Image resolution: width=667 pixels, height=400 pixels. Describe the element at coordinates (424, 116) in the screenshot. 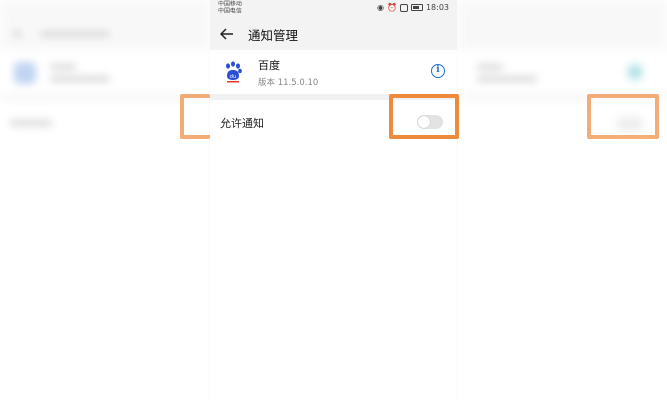

I see `highlight-box-main` at that location.